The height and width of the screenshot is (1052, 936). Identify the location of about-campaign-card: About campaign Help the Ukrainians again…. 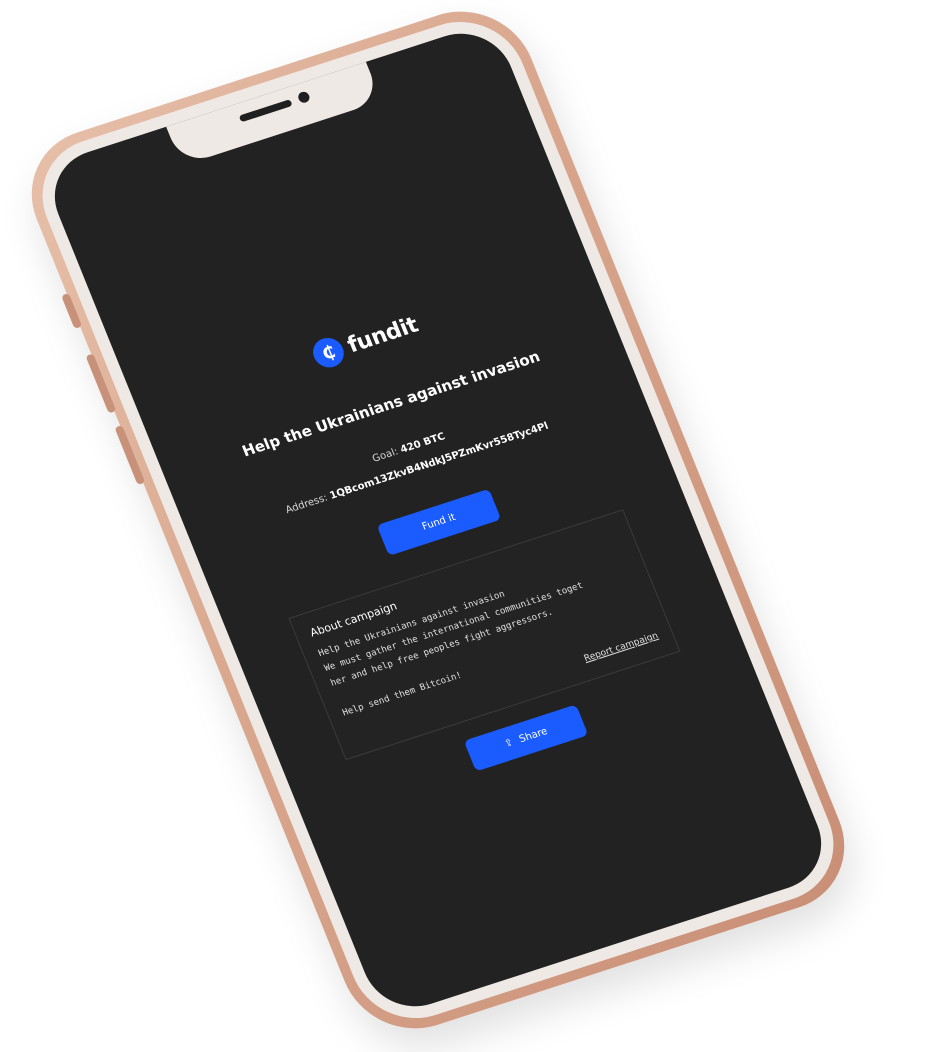
(484, 635).